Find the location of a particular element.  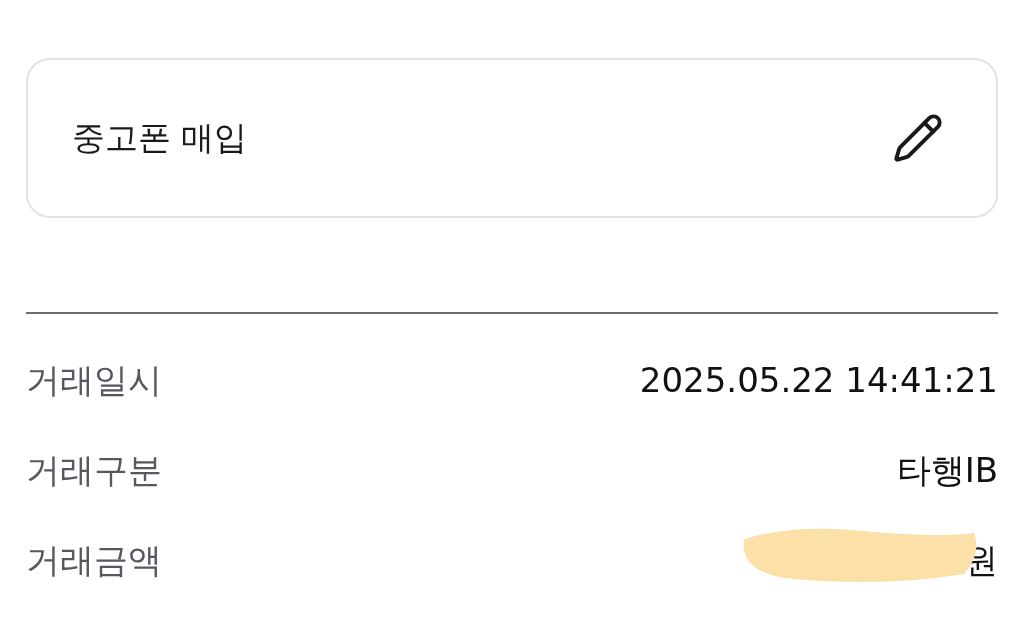

detail-value: 타행IB is located at coordinates (947, 469).